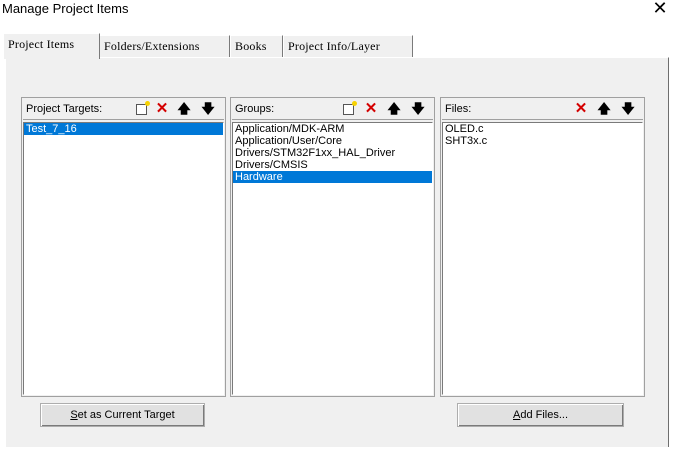 This screenshot has width=674, height=451. Describe the element at coordinates (581, 109) in the screenshot. I see `delete-file-icon: ✕` at that location.